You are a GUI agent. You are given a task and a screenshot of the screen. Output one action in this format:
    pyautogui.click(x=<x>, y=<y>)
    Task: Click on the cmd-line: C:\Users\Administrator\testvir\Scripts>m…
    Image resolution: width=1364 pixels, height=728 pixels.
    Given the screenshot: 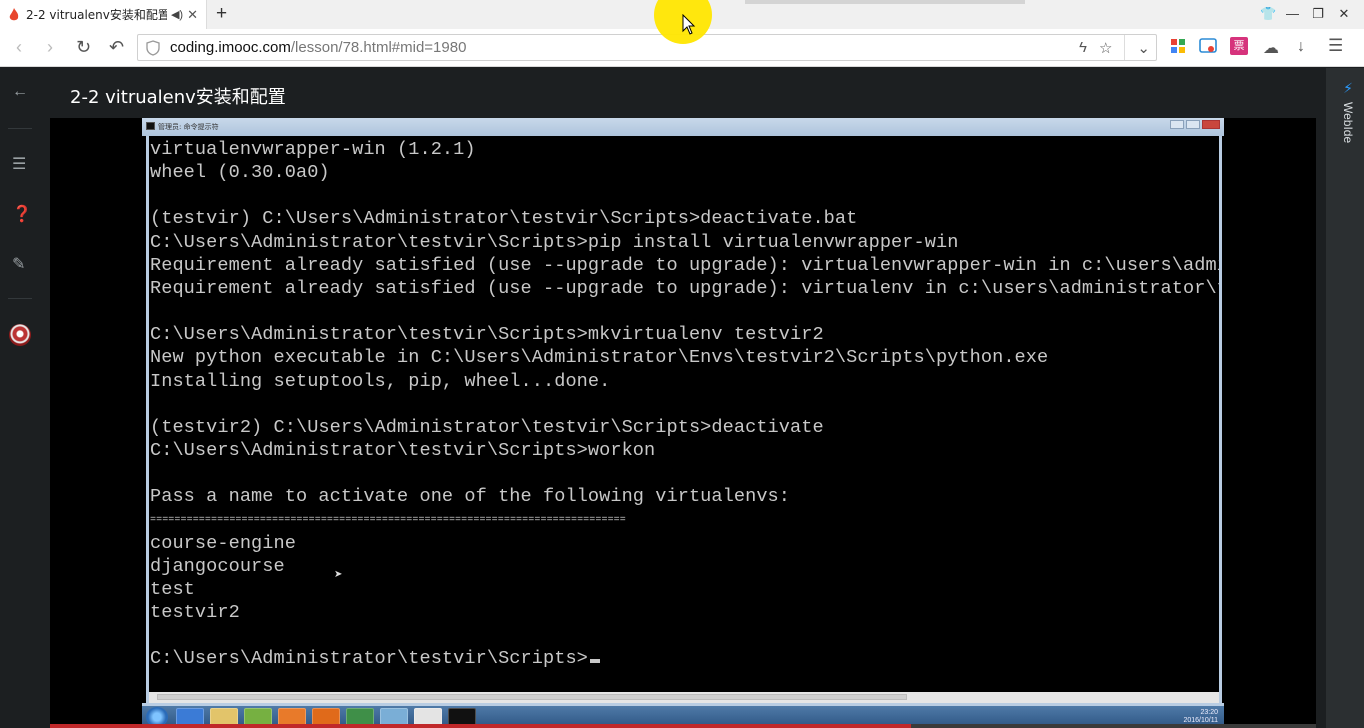 What is the action you would take?
    pyautogui.click(x=487, y=335)
    